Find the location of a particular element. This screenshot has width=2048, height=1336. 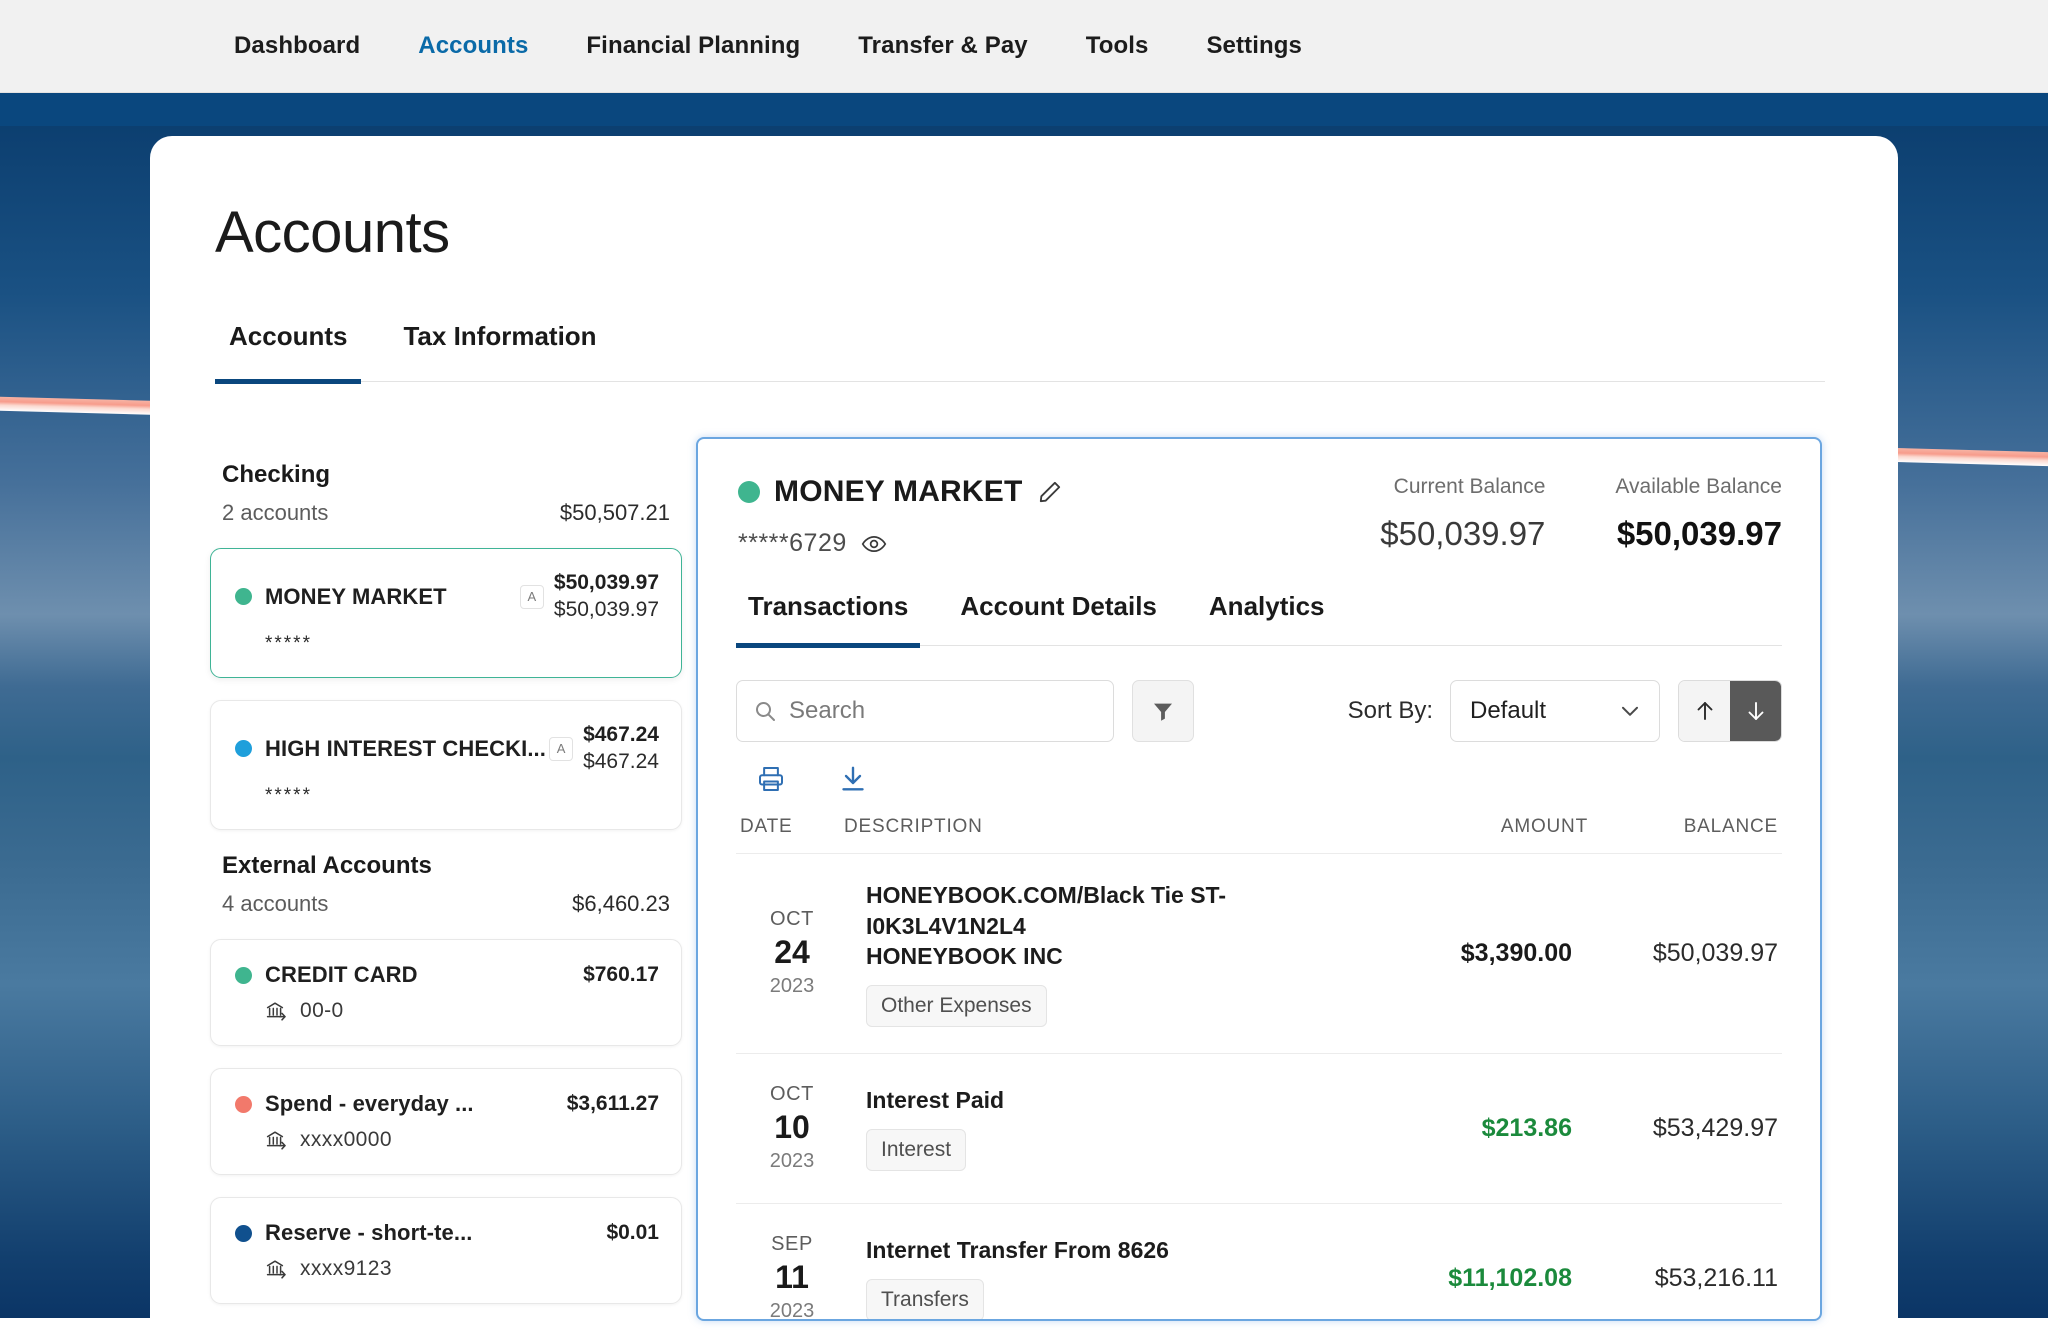

account-card-bottom: 00-0 is located at coordinates (447, 1011).